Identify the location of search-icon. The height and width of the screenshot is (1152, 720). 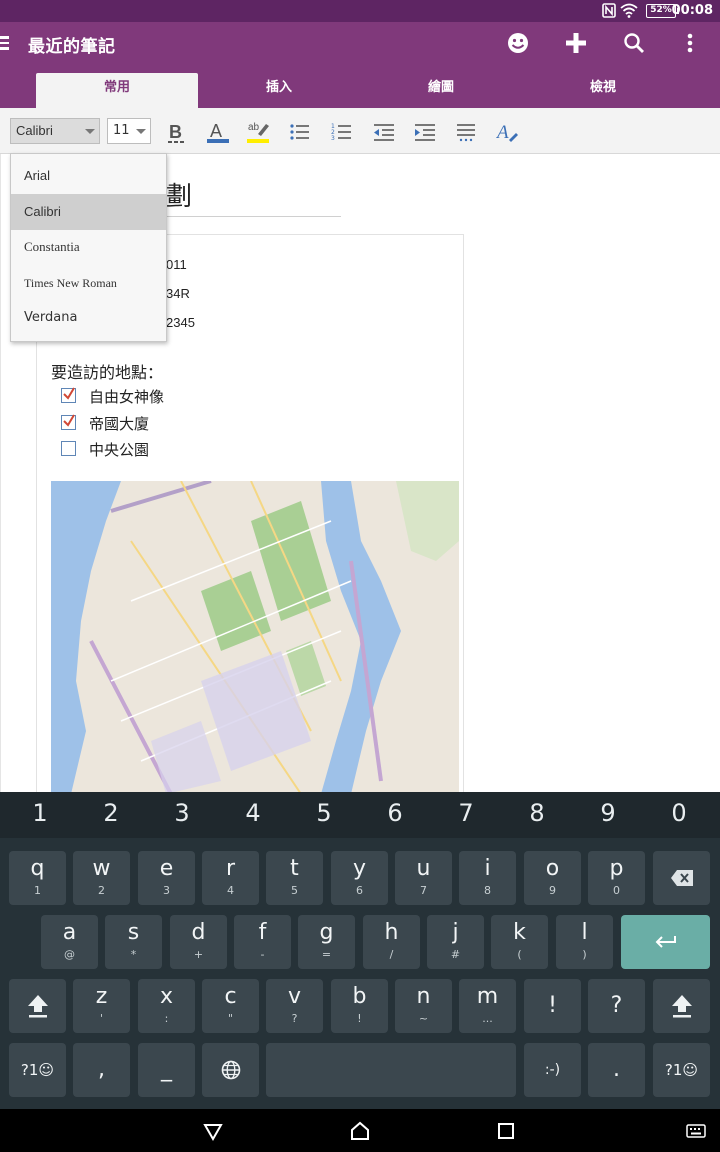
(634, 43).